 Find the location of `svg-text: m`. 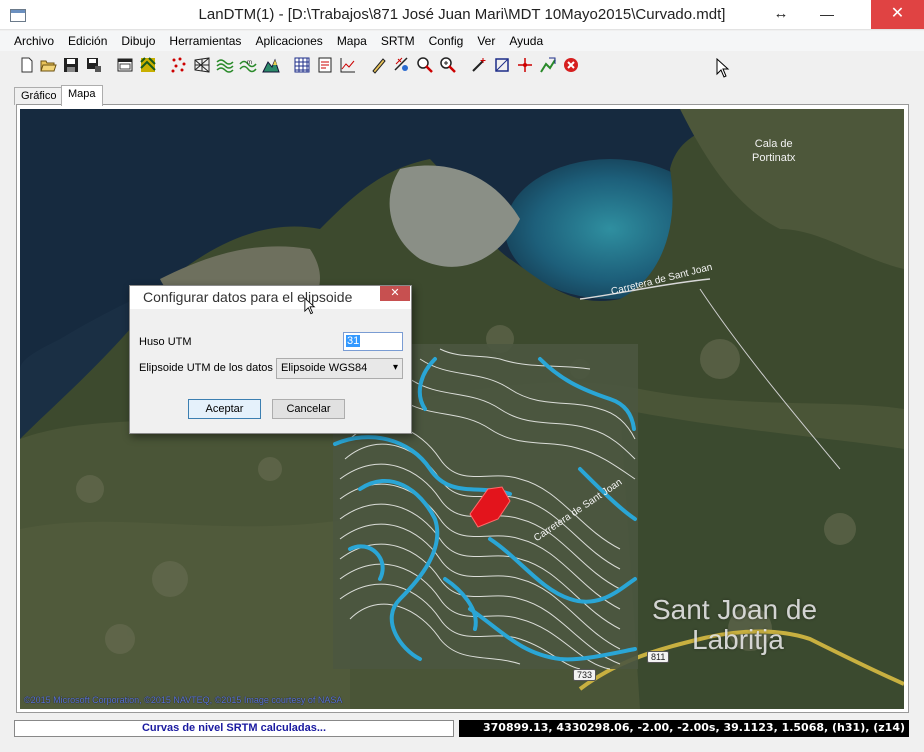

svg-text: m is located at coordinates (249, 63).